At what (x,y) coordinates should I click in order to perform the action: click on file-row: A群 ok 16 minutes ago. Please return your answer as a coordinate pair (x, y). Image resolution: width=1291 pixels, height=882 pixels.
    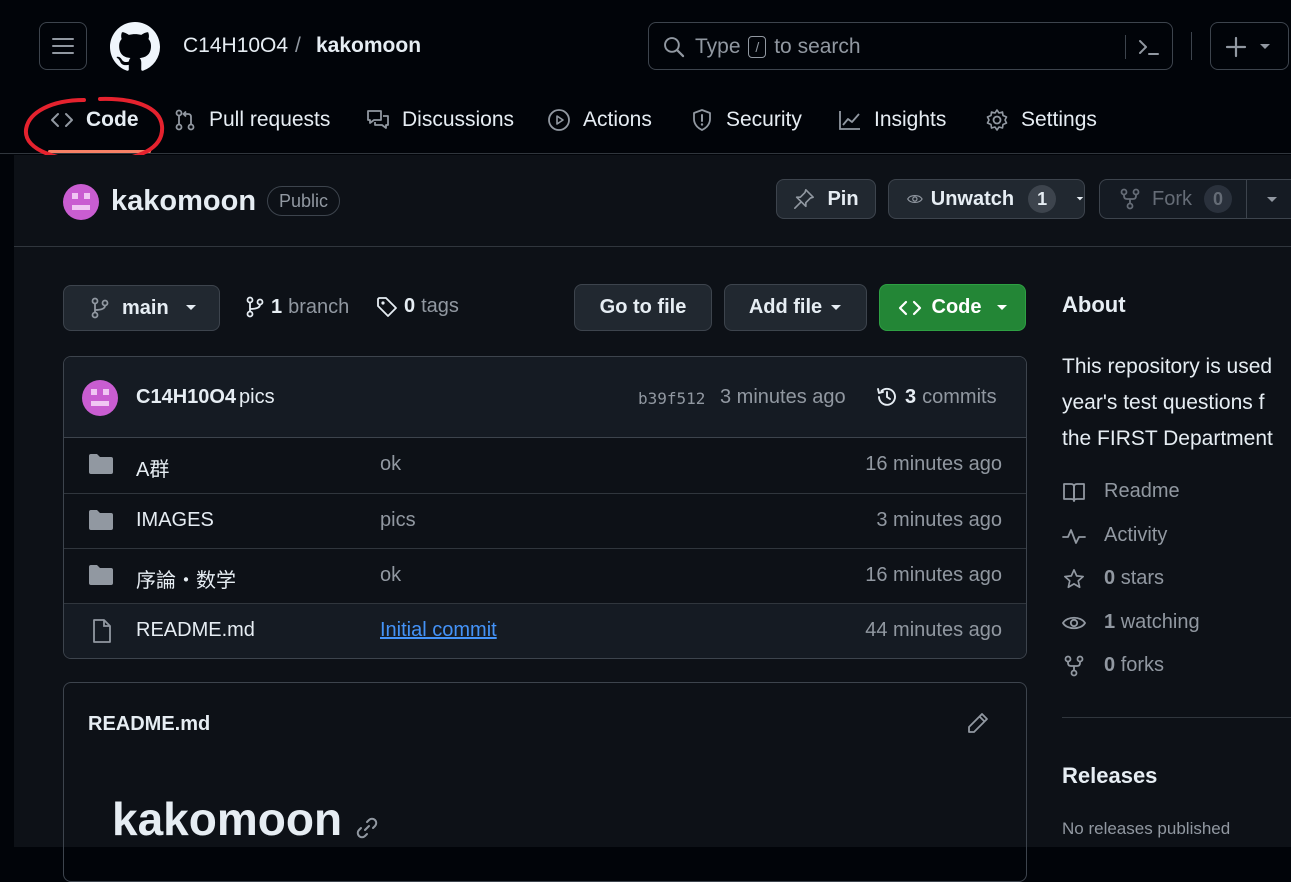
    Looking at the image, I should click on (545, 465).